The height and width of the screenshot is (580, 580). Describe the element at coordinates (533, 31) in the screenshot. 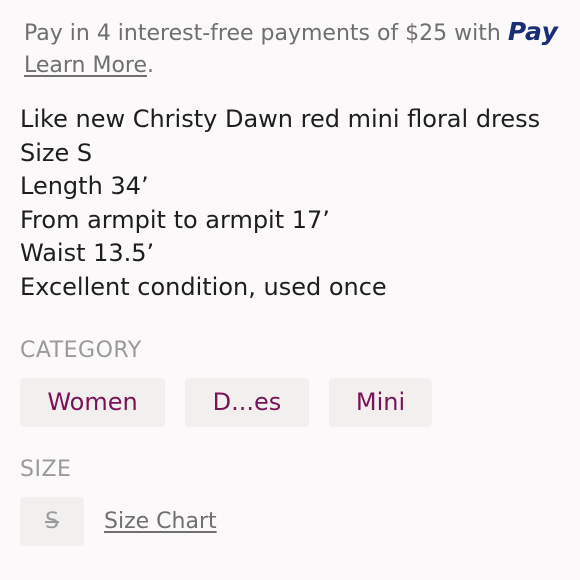

I see `pay-brand-logo: Pay` at that location.